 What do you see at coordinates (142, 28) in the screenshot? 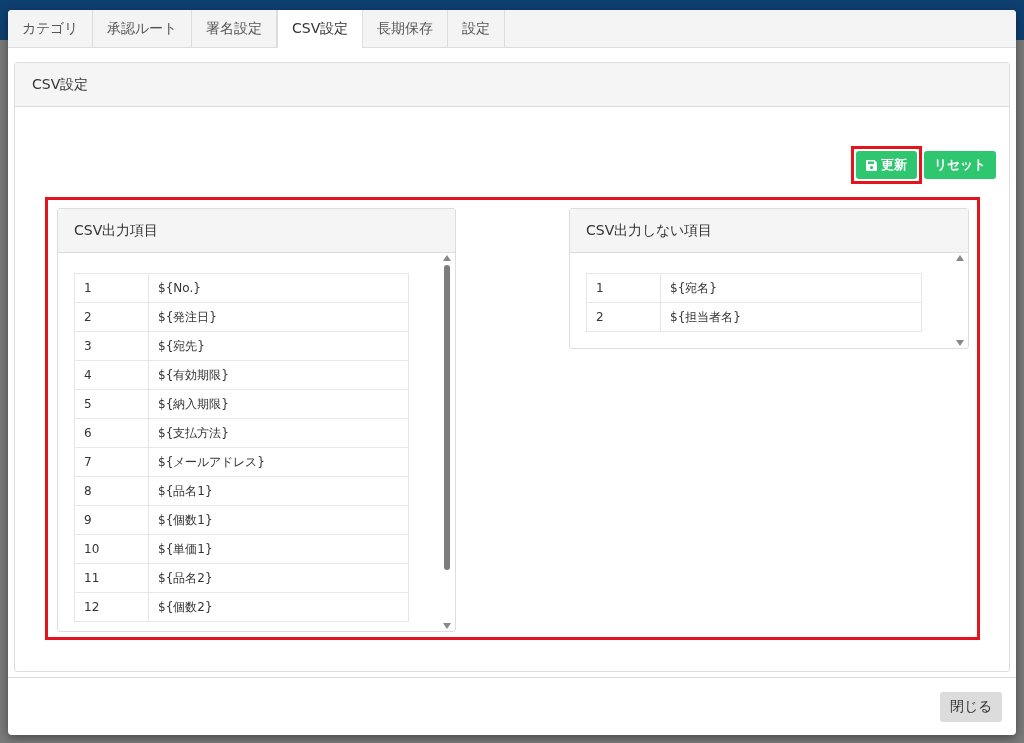
I see `tab: 承認ルート` at bounding box center [142, 28].